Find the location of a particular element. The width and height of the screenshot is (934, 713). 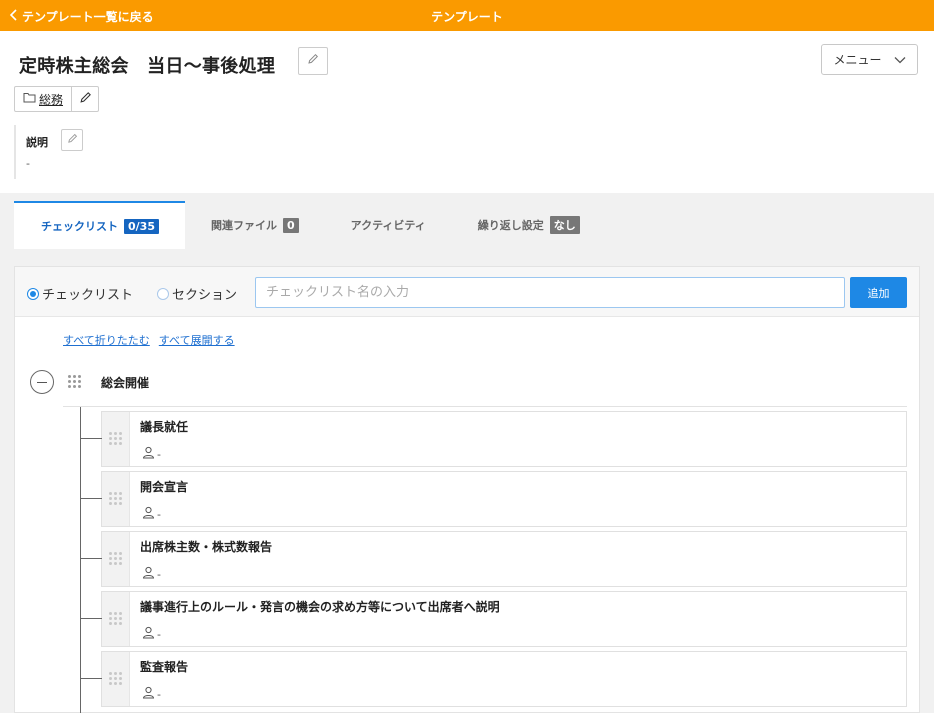

tab-repeat-settings: 繰り返し設定 なし is located at coordinates (529, 225).